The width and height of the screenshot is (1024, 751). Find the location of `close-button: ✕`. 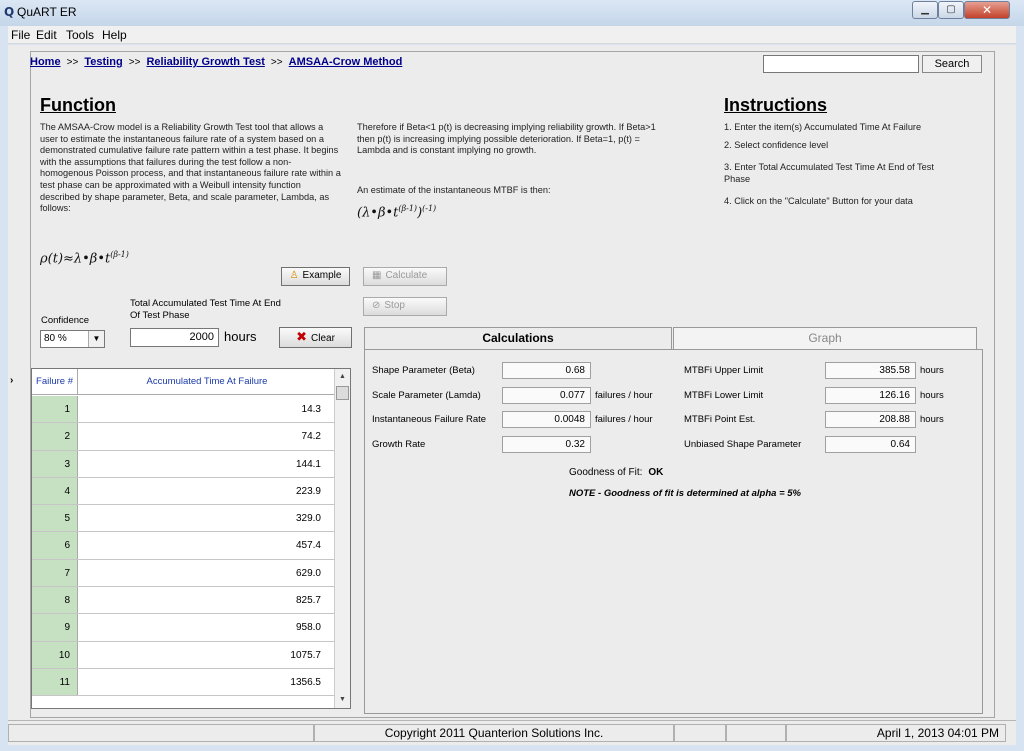

close-button: ✕ is located at coordinates (987, 10).